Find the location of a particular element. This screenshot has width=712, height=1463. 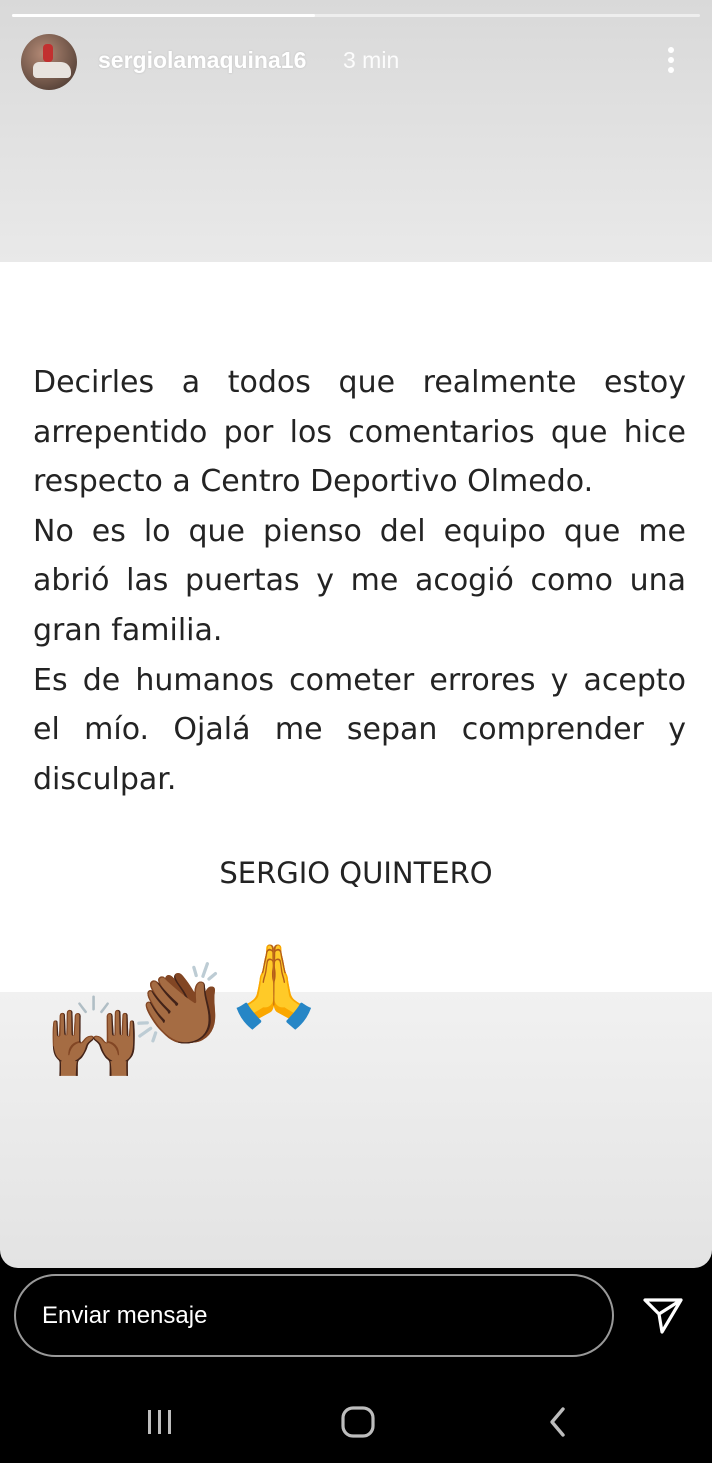

story-progress-fill is located at coordinates (163, 15).